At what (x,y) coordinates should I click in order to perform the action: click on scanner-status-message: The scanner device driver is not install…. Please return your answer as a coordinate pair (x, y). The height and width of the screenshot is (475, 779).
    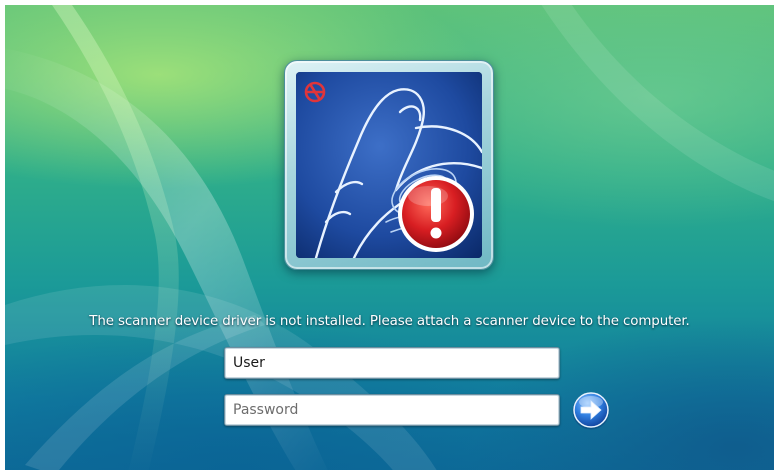
    Looking at the image, I should click on (389, 321).